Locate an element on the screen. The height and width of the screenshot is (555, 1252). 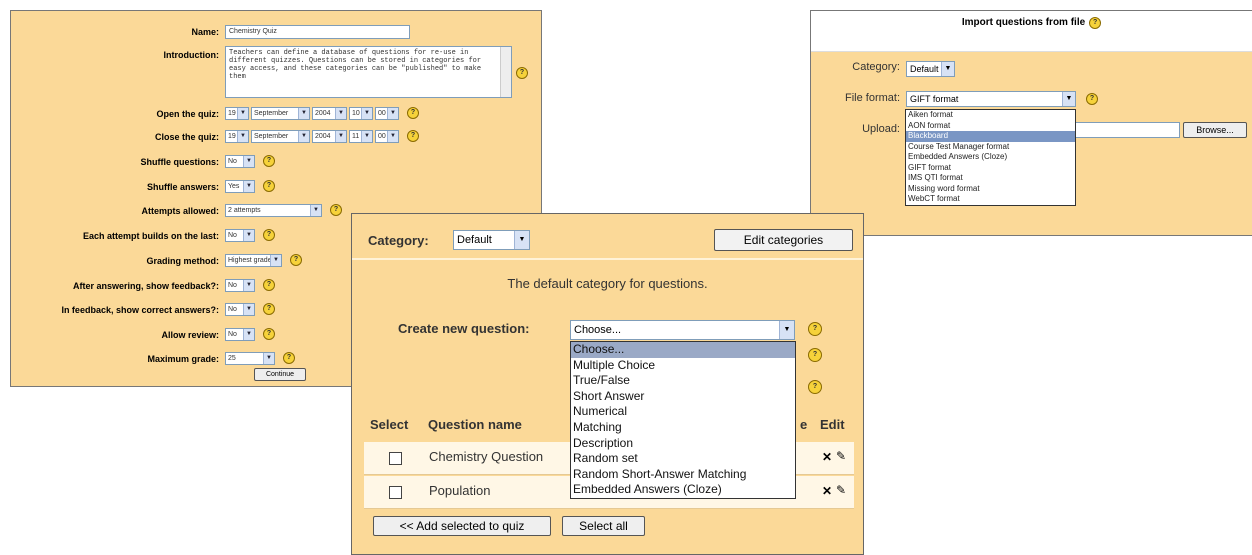
col-type: e is located at coordinates (804, 424).